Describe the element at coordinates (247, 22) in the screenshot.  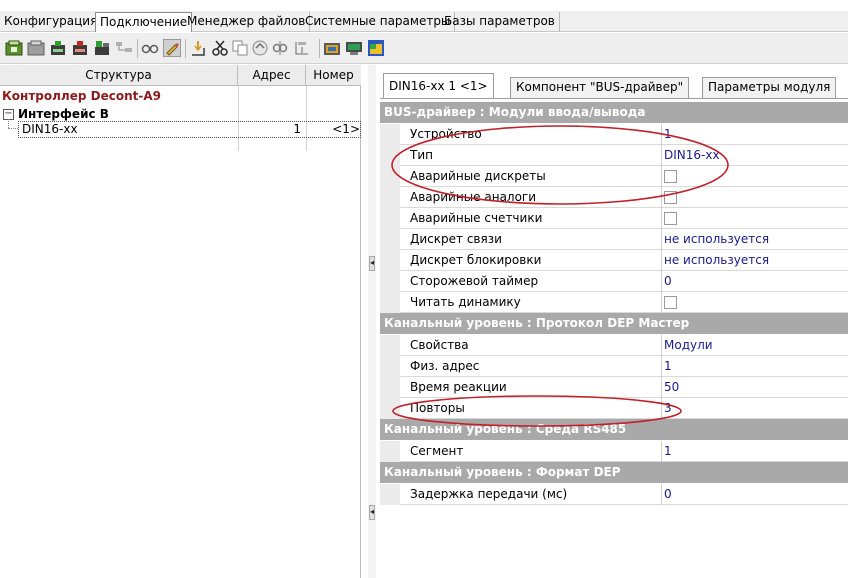
I see `menu-tab-file-manager: Менеджер файлов` at that location.